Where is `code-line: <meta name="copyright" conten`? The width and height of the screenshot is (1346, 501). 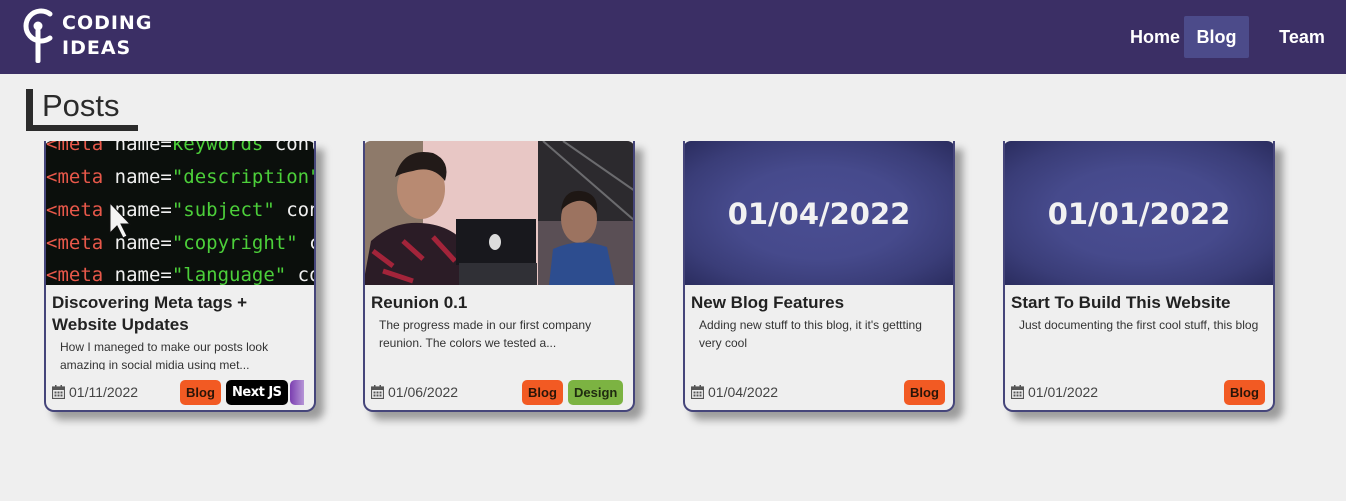
code-line: <meta name="copyright" conten is located at coordinates (181, 243).